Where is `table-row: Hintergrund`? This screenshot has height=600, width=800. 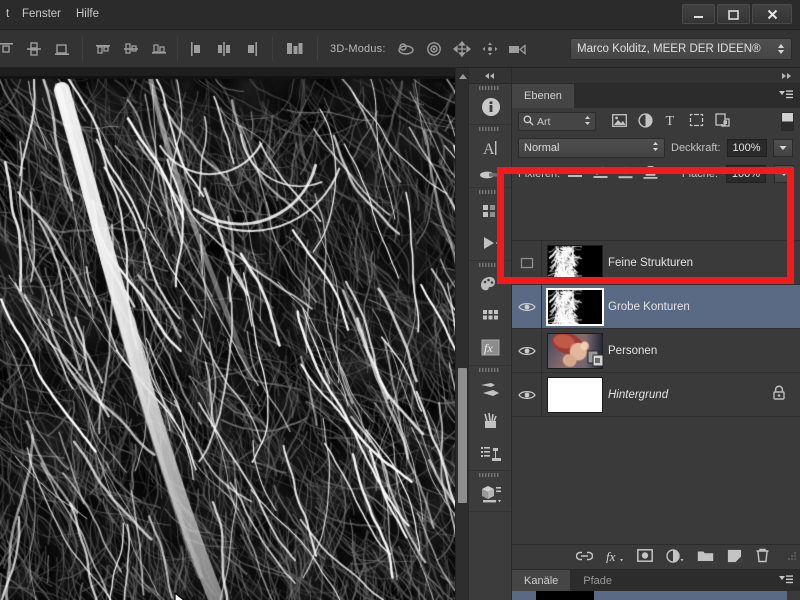 table-row: Hintergrund is located at coordinates (656, 394).